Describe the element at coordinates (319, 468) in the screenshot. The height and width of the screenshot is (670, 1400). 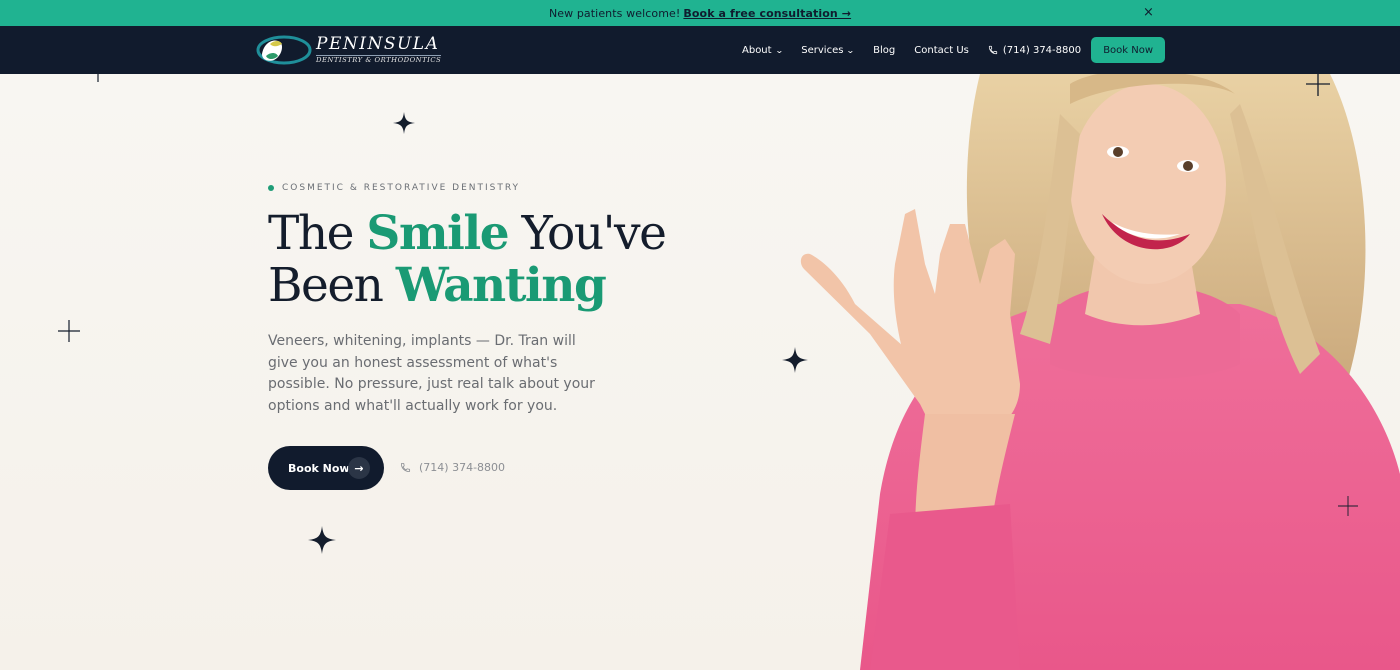
I see `cta-label: Book Now` at that location.